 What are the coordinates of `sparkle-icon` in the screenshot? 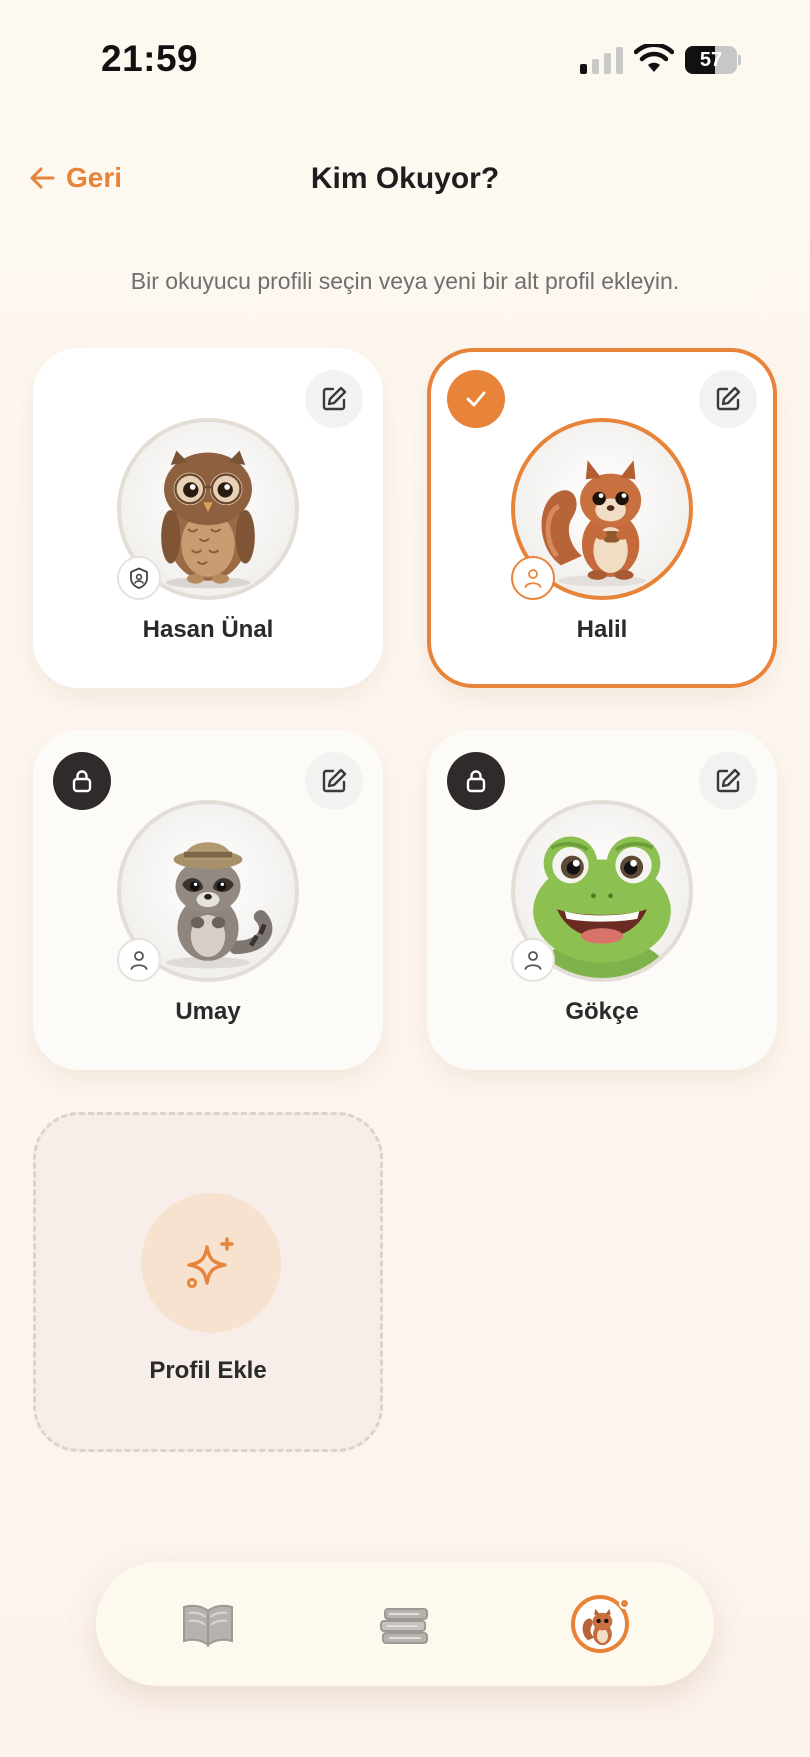 It's located at (210, 1263).